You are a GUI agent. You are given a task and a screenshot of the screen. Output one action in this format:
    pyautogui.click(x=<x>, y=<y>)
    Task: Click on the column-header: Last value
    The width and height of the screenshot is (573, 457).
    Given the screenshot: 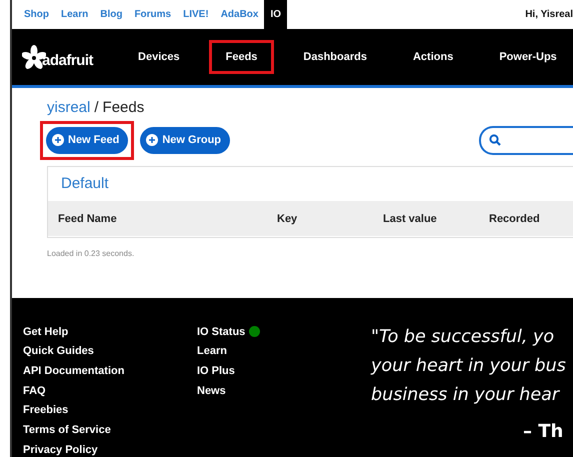 What is the action you would take?
    pyautogui.click(x=410, y=218)
    